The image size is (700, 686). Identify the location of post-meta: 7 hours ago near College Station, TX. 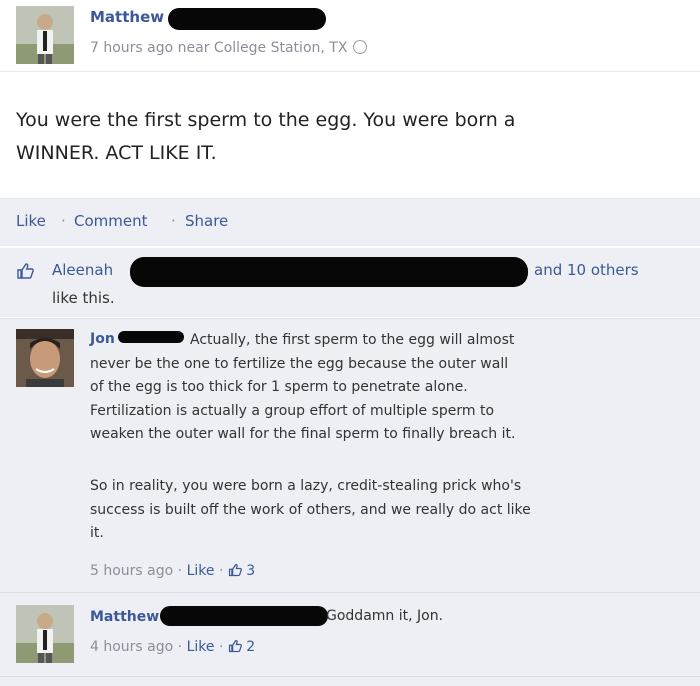
(229, 48).